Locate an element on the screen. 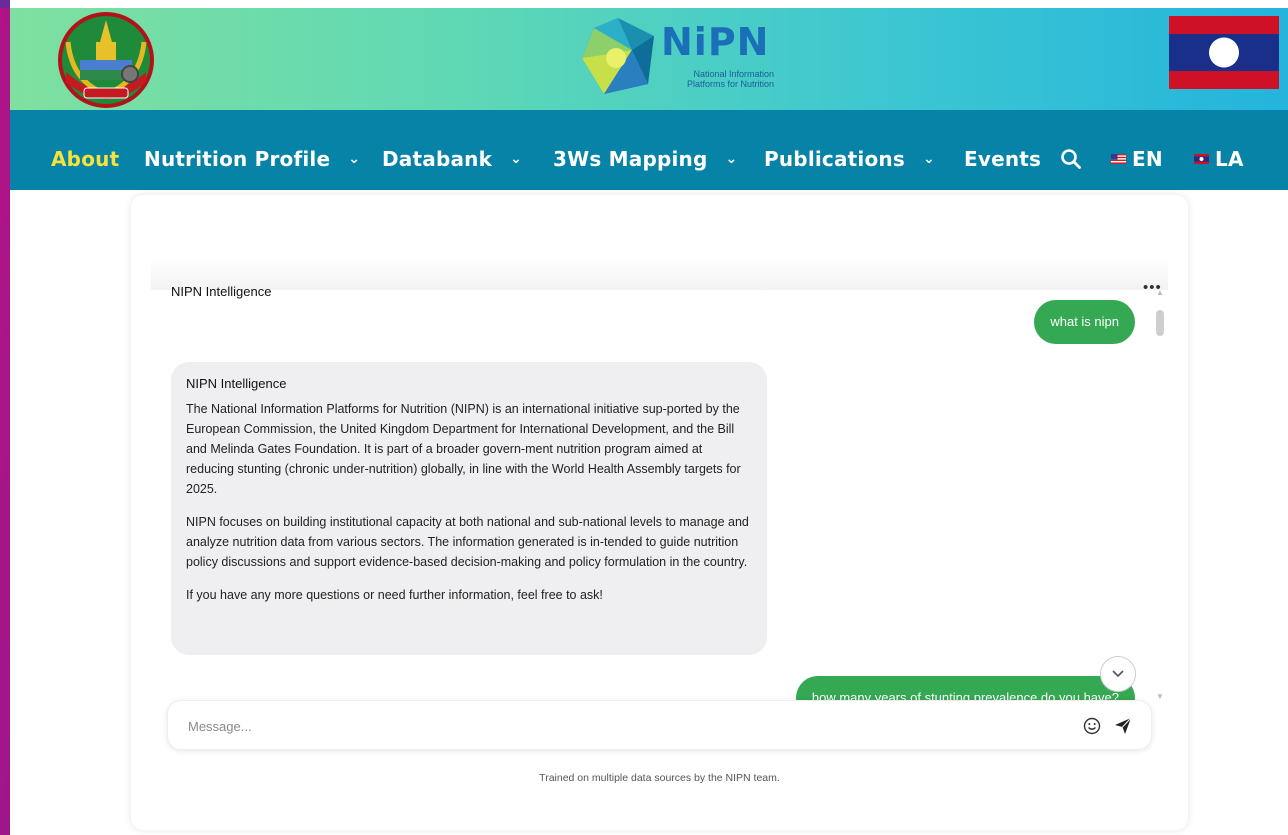  message-composer is located at coordinates (659, 725).